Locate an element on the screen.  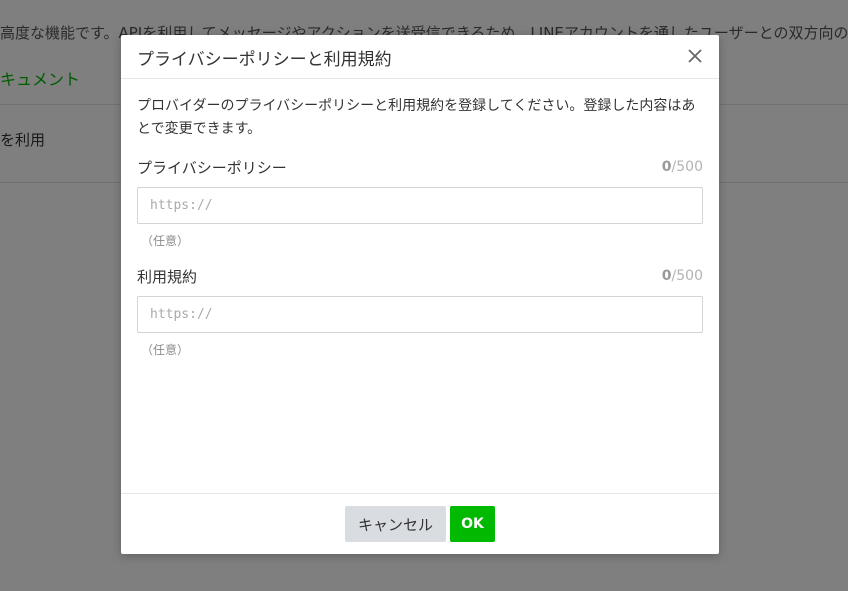
close-icon is located at coordinates (695, 56).